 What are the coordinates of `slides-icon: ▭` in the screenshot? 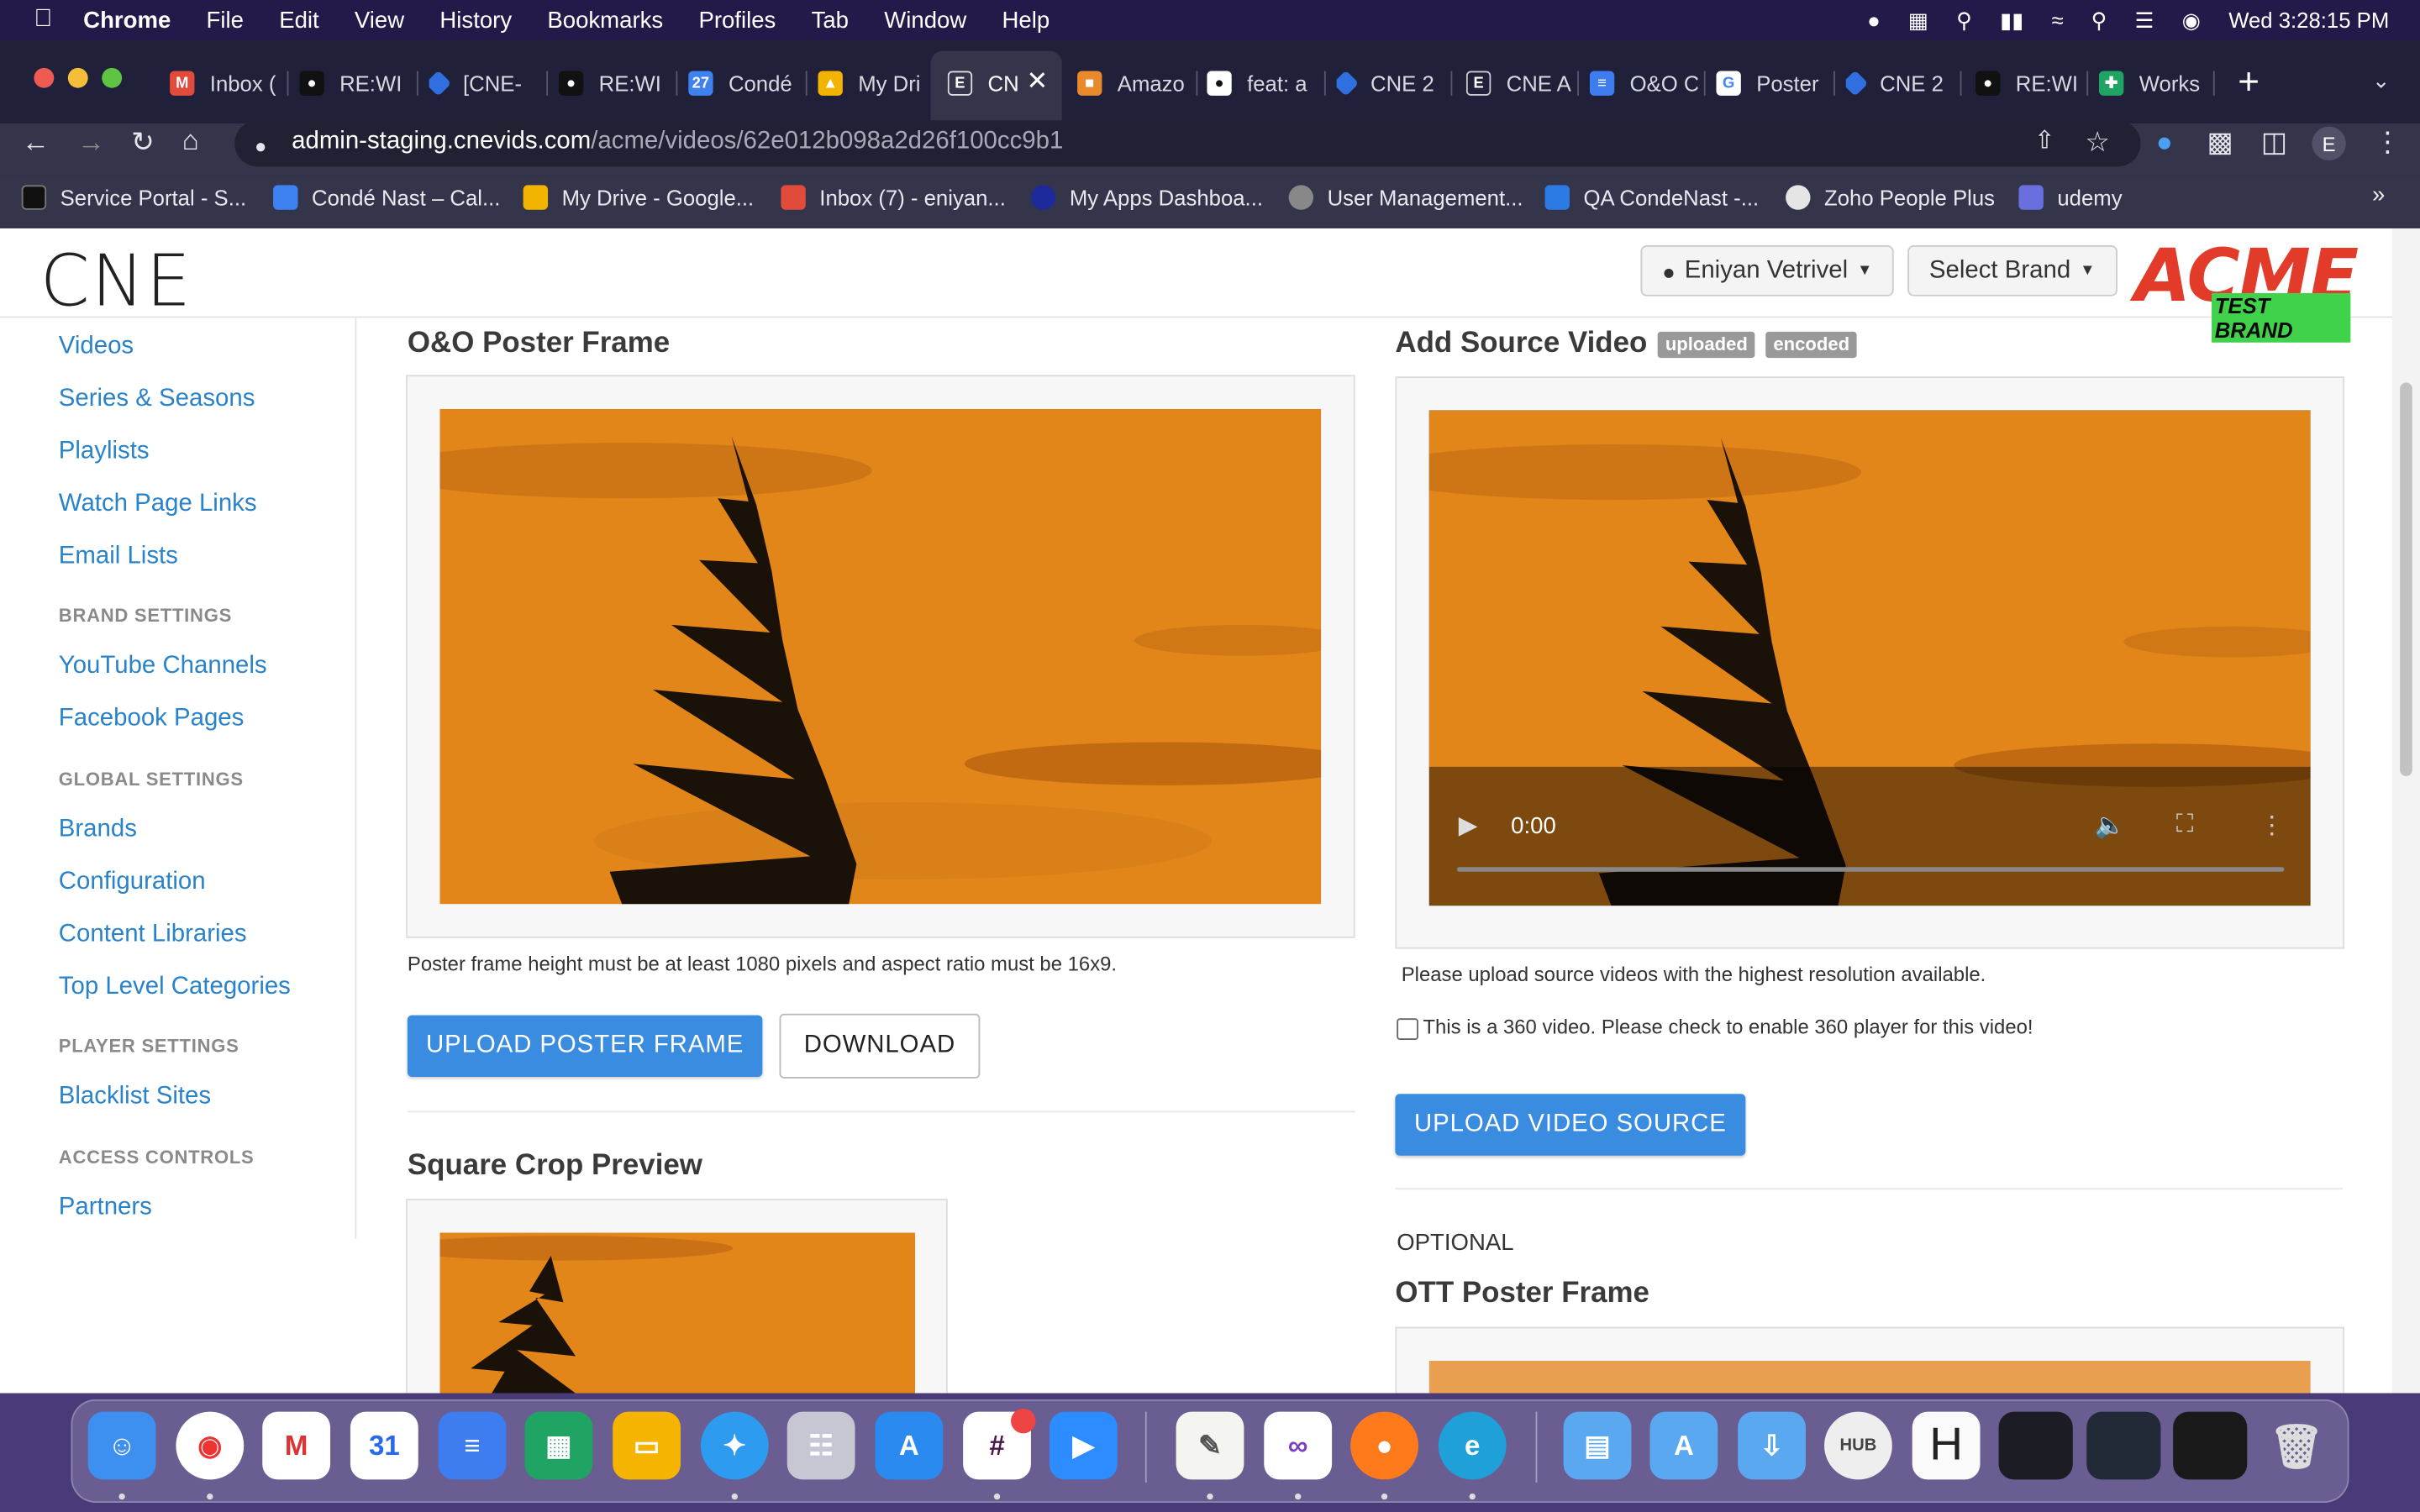 It's located at (647, 1445).